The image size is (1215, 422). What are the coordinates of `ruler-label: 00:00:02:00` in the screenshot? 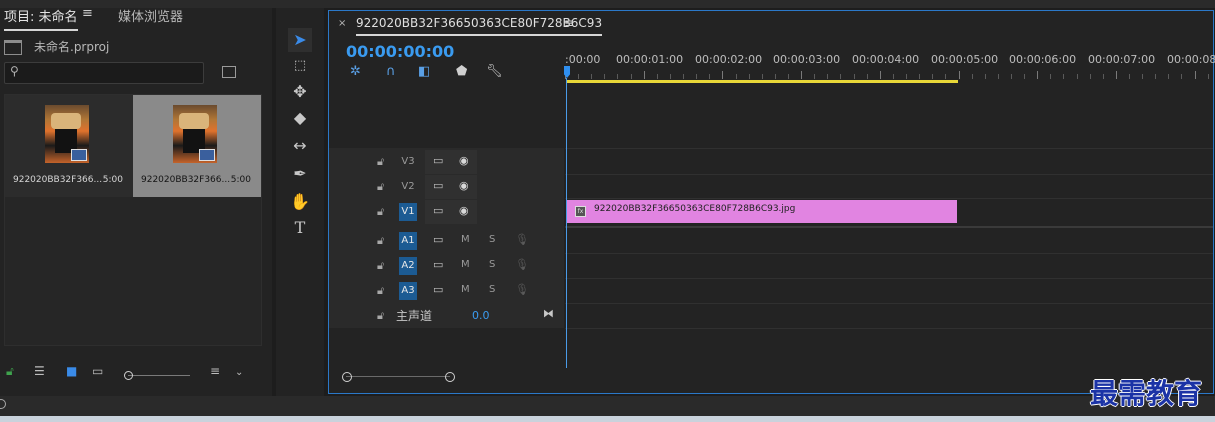 It's located at (729, 59).